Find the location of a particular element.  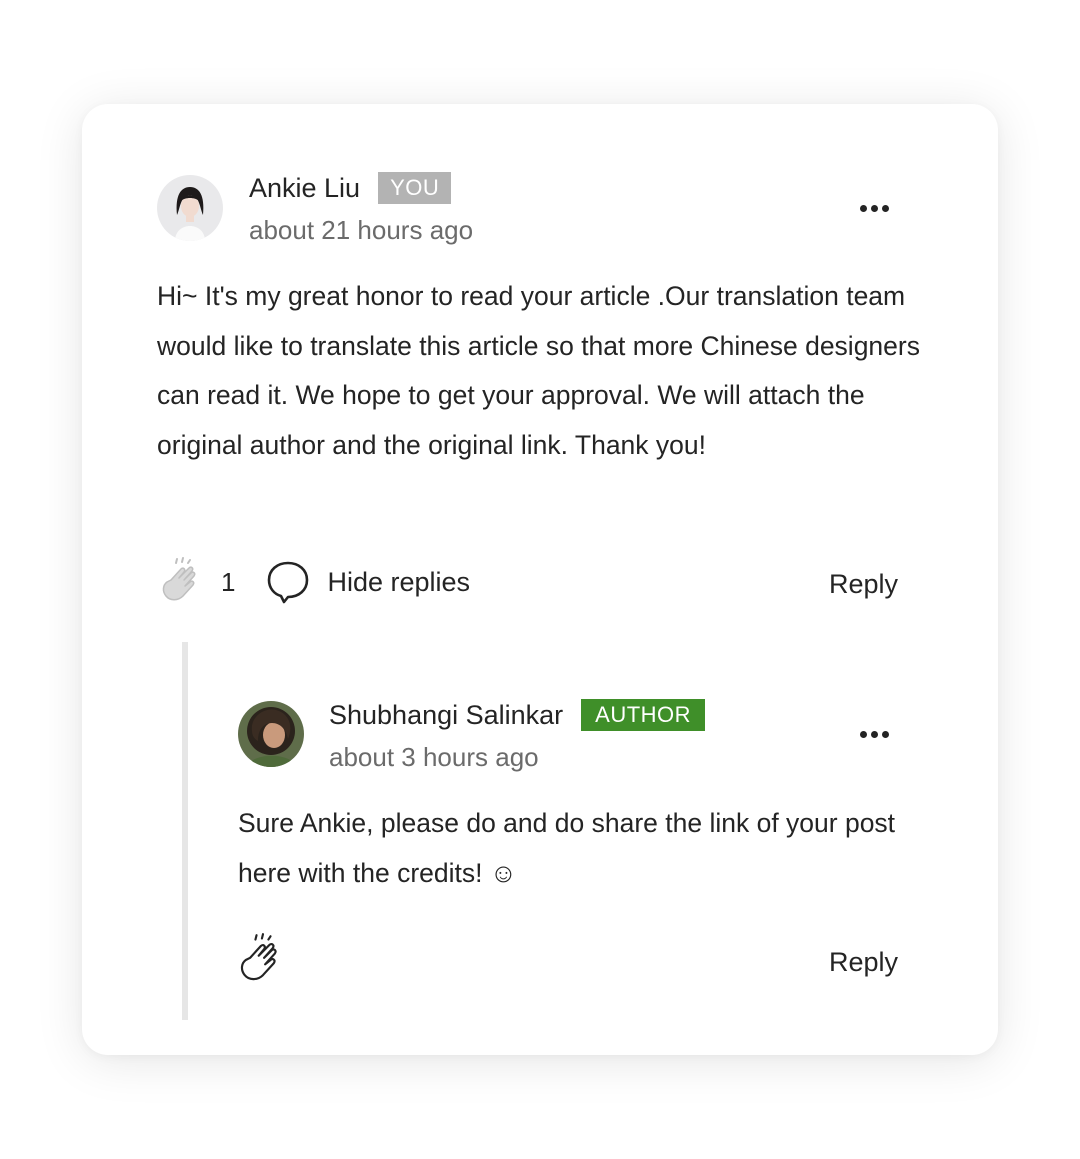

speech-bubble-icon is located at coordinates (288, 582).